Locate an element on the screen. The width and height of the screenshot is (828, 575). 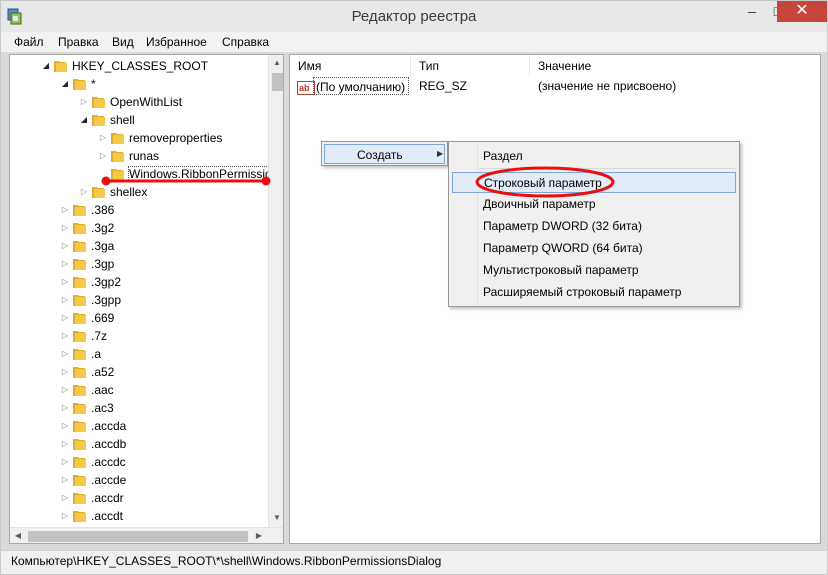
tree-node: ▷ .3g2 is located at coordinates (139, 228).